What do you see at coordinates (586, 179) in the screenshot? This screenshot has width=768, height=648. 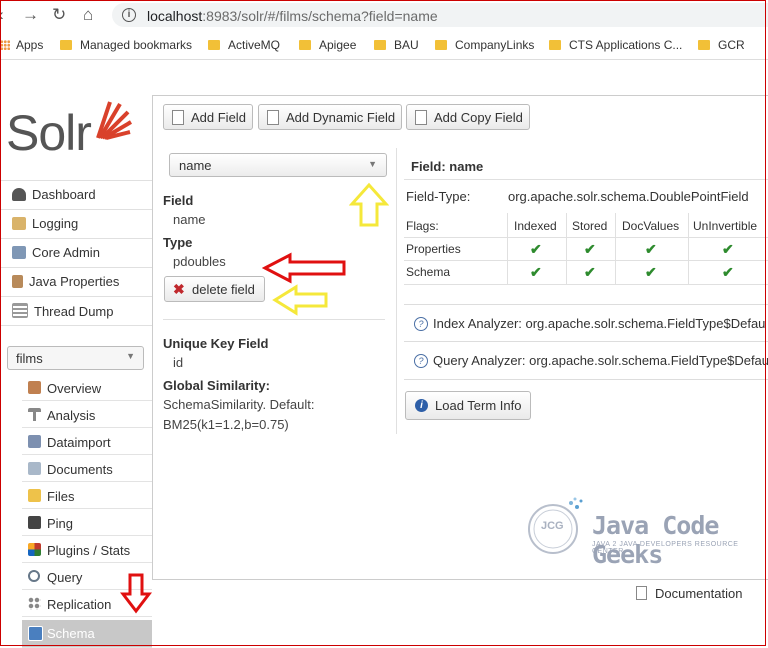 I see `divider` at bounding box center [586, 179].